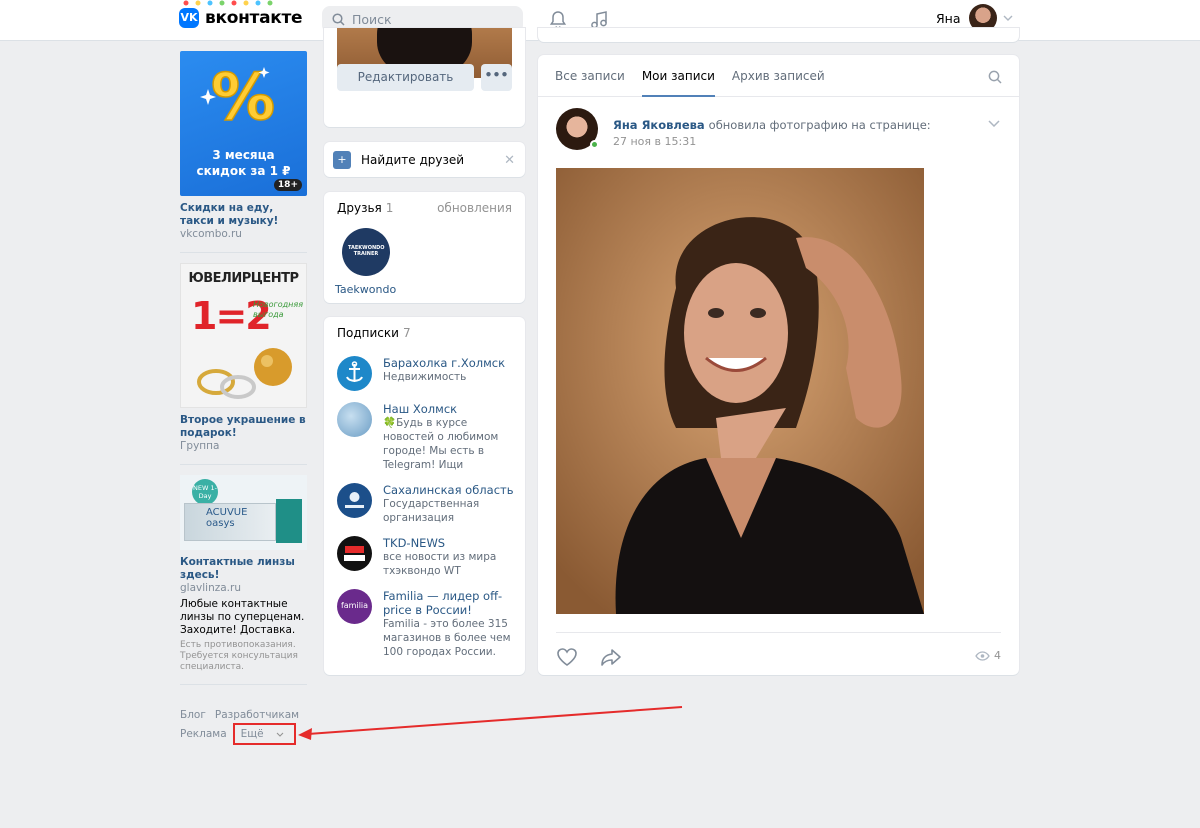 Image resolution: width=1200 pixels, height=828 pixels. I want to click on friend-logo-text: TAEKWONDO TRAINER, so click(366, 251).